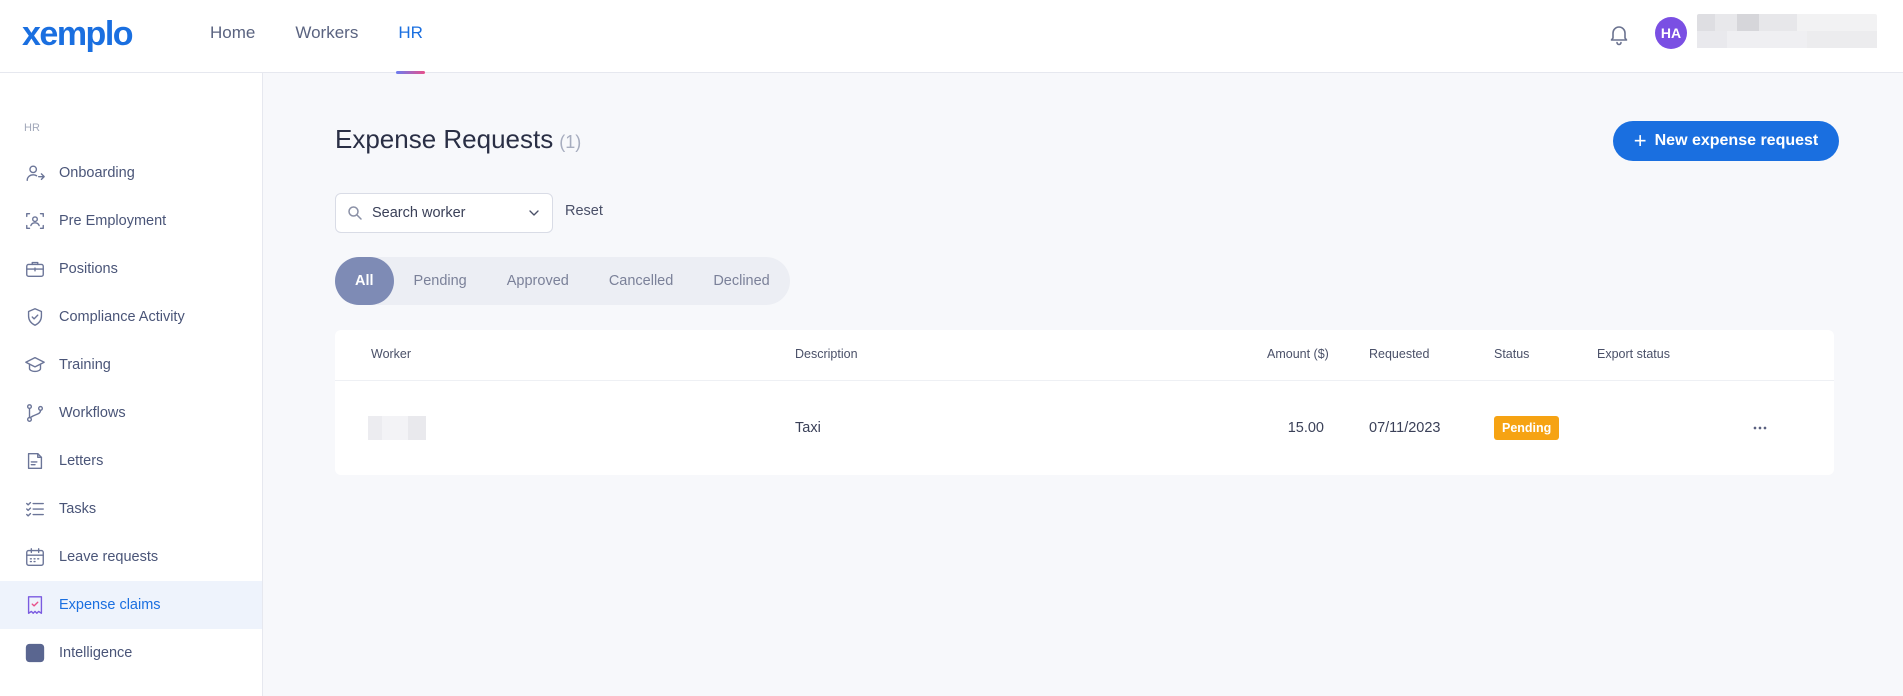  I want to click on cell-requested-date: 07/11/2023, so click(1405, 428).